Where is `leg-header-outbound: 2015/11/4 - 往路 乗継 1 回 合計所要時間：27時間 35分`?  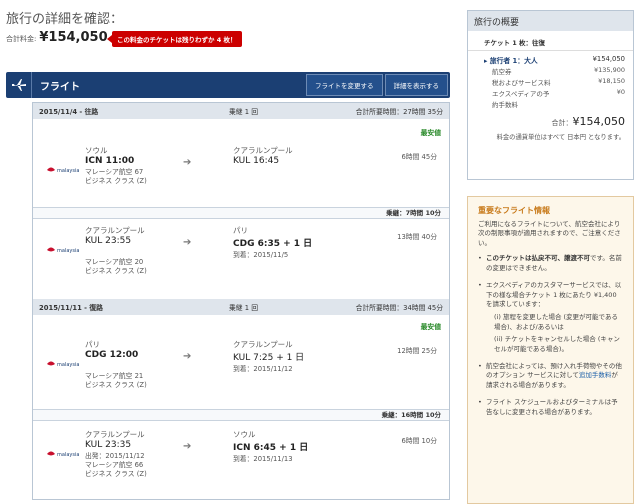 leg-header-outbound: 2015/11/4 - 往路 乗継 1 回 合計所要時間：27時間 35分 is located at coordinates (241, 111).